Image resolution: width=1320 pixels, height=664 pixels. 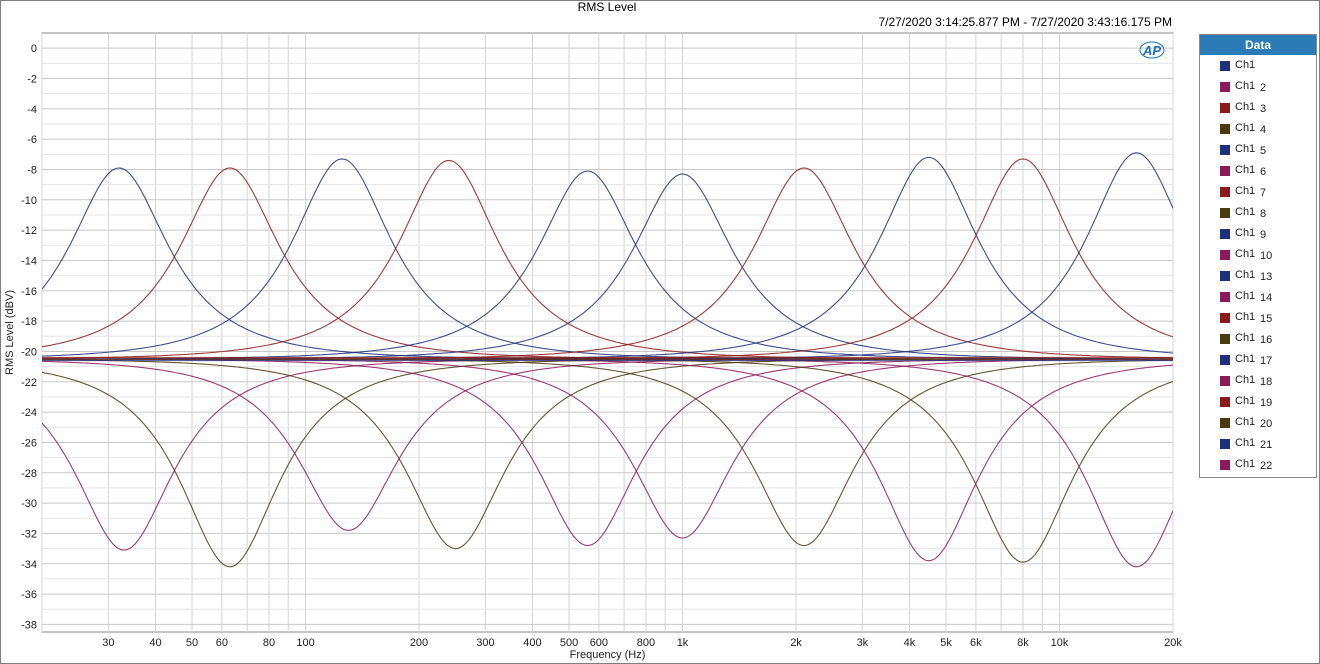 I want to click on legend-item: Ch1 10, so click(x=1258, y=255).